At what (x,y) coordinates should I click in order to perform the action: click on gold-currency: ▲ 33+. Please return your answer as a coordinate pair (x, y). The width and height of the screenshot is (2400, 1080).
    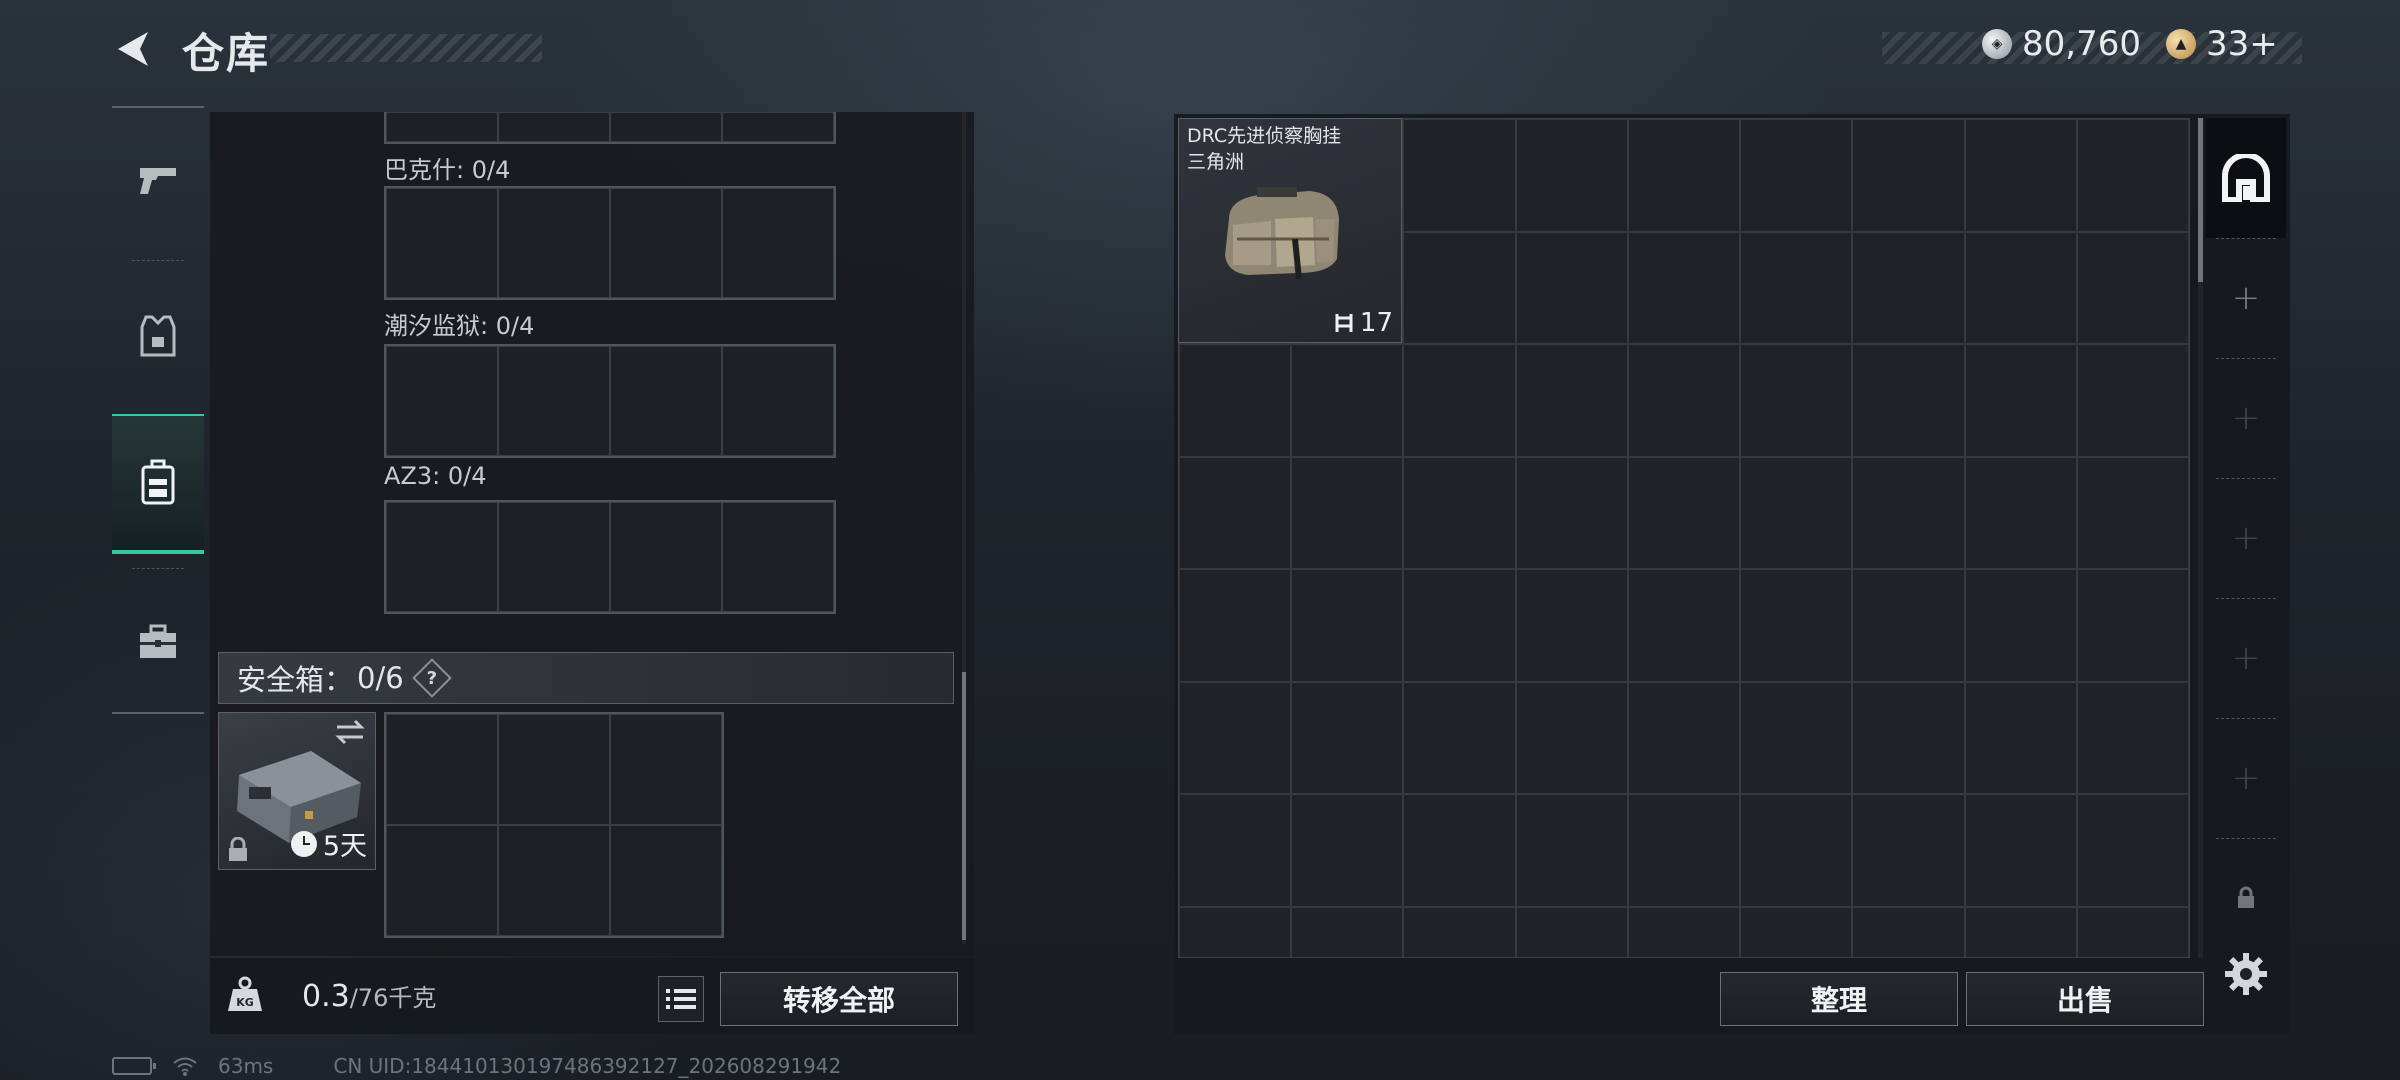
    Looking at the image, I should click on (2222, 44).